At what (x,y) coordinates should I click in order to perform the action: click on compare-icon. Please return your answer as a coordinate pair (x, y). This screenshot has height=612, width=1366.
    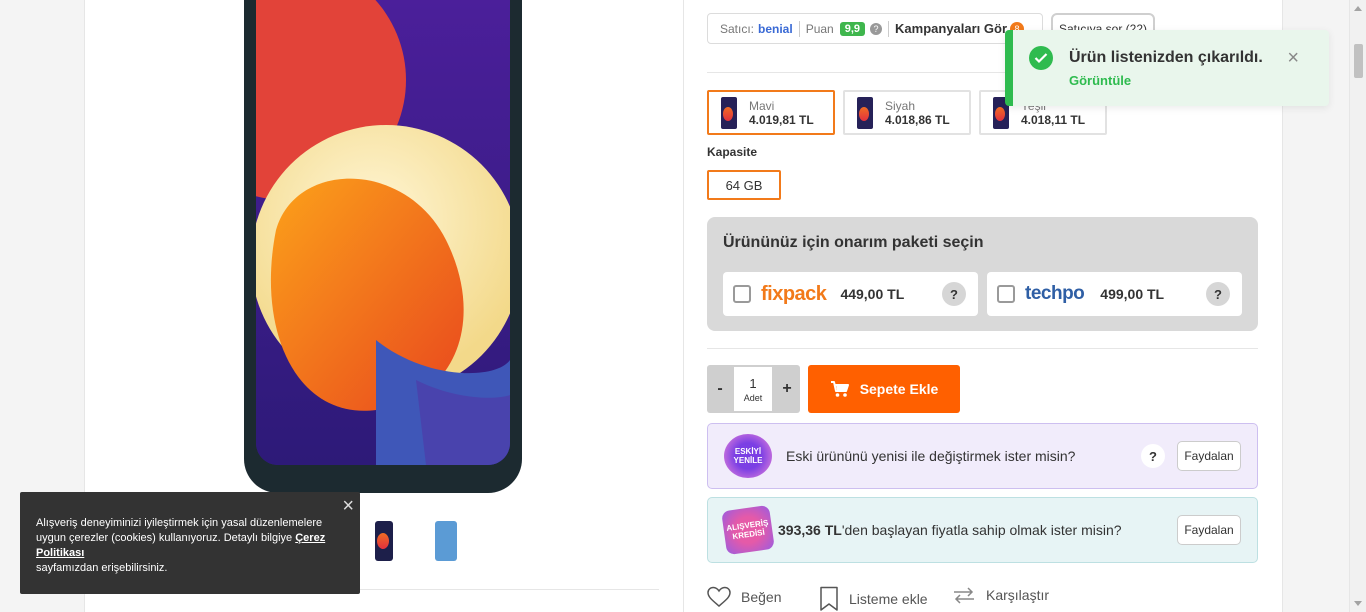
    Looking at the image, I should click on (964, 595).